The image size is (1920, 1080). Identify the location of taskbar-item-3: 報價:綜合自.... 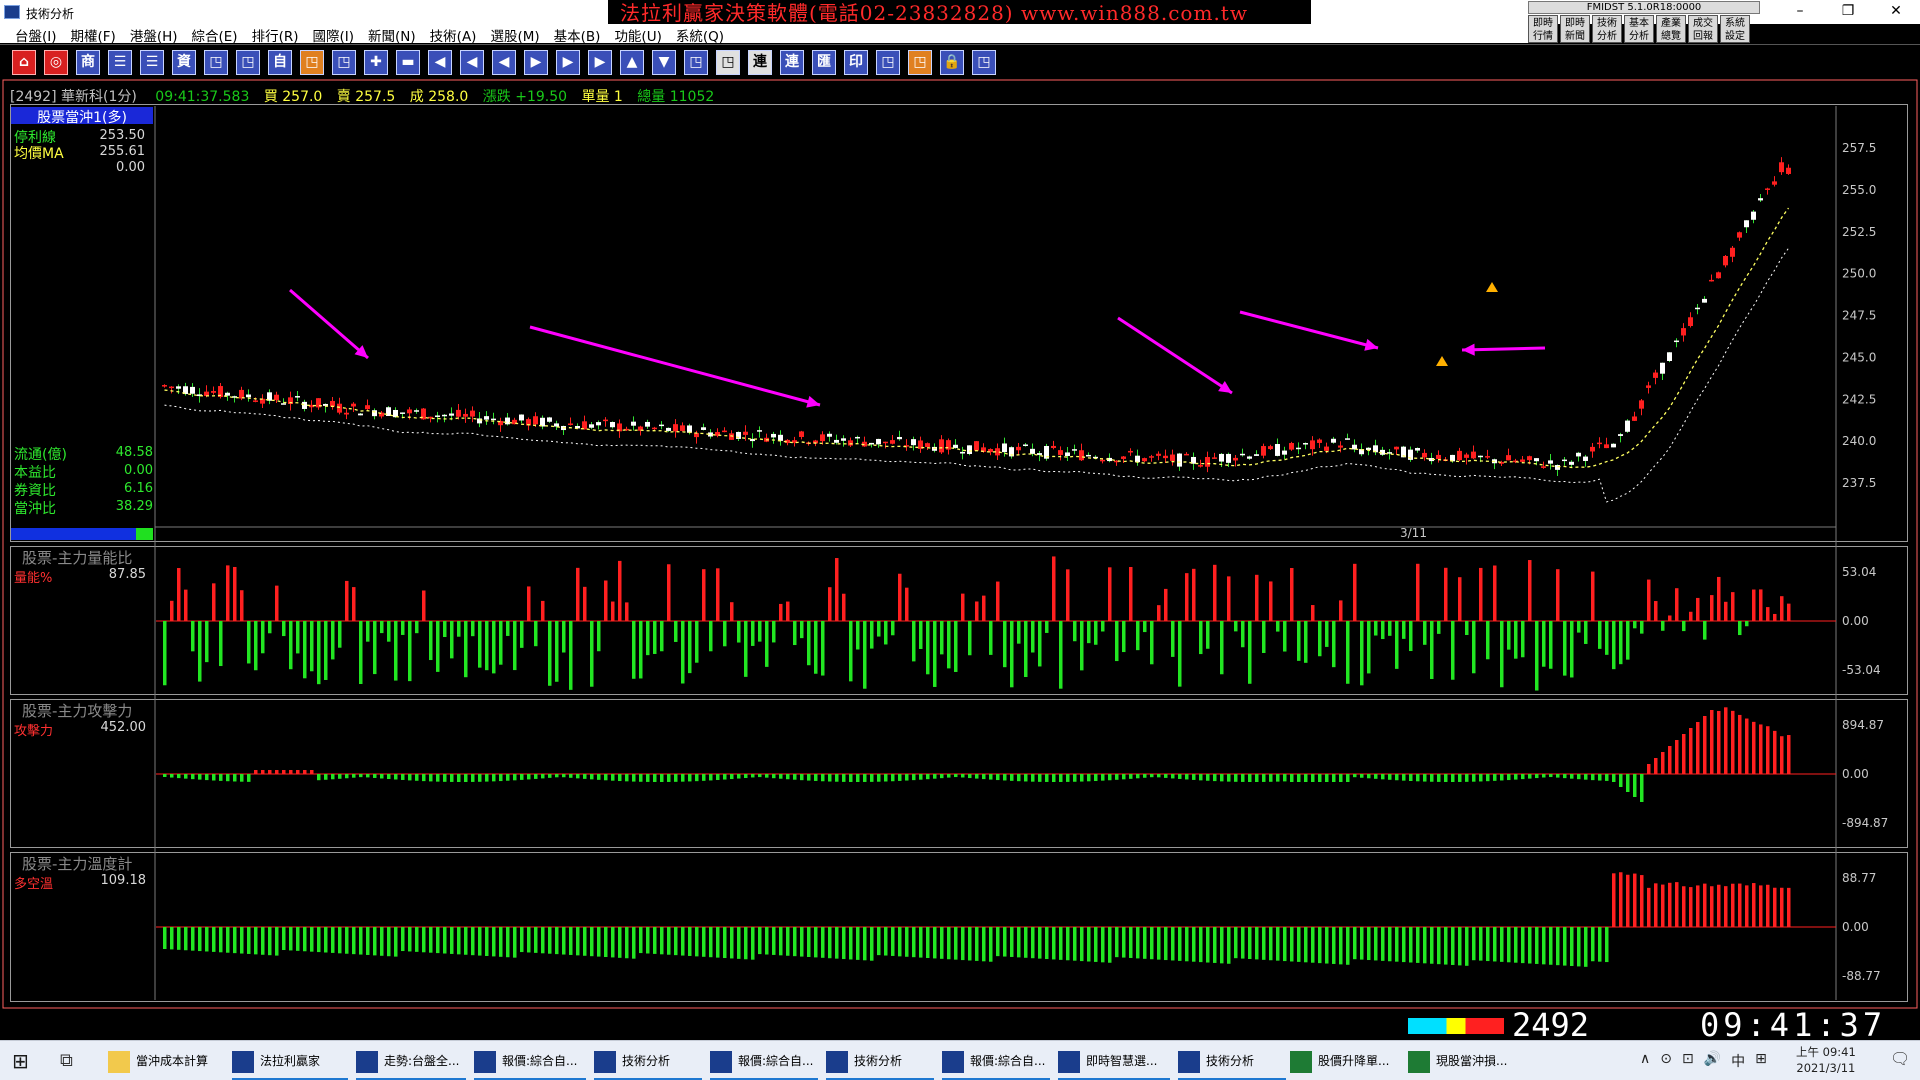
(530, 1061).